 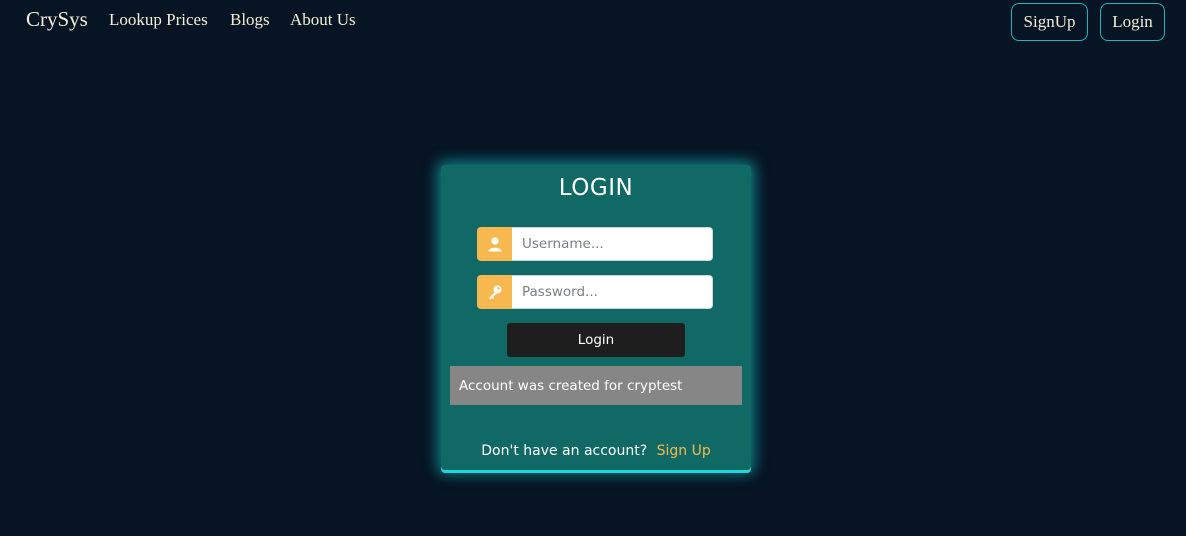 I want to click on signup-link: Sign Up, so click(x=684, y=451).